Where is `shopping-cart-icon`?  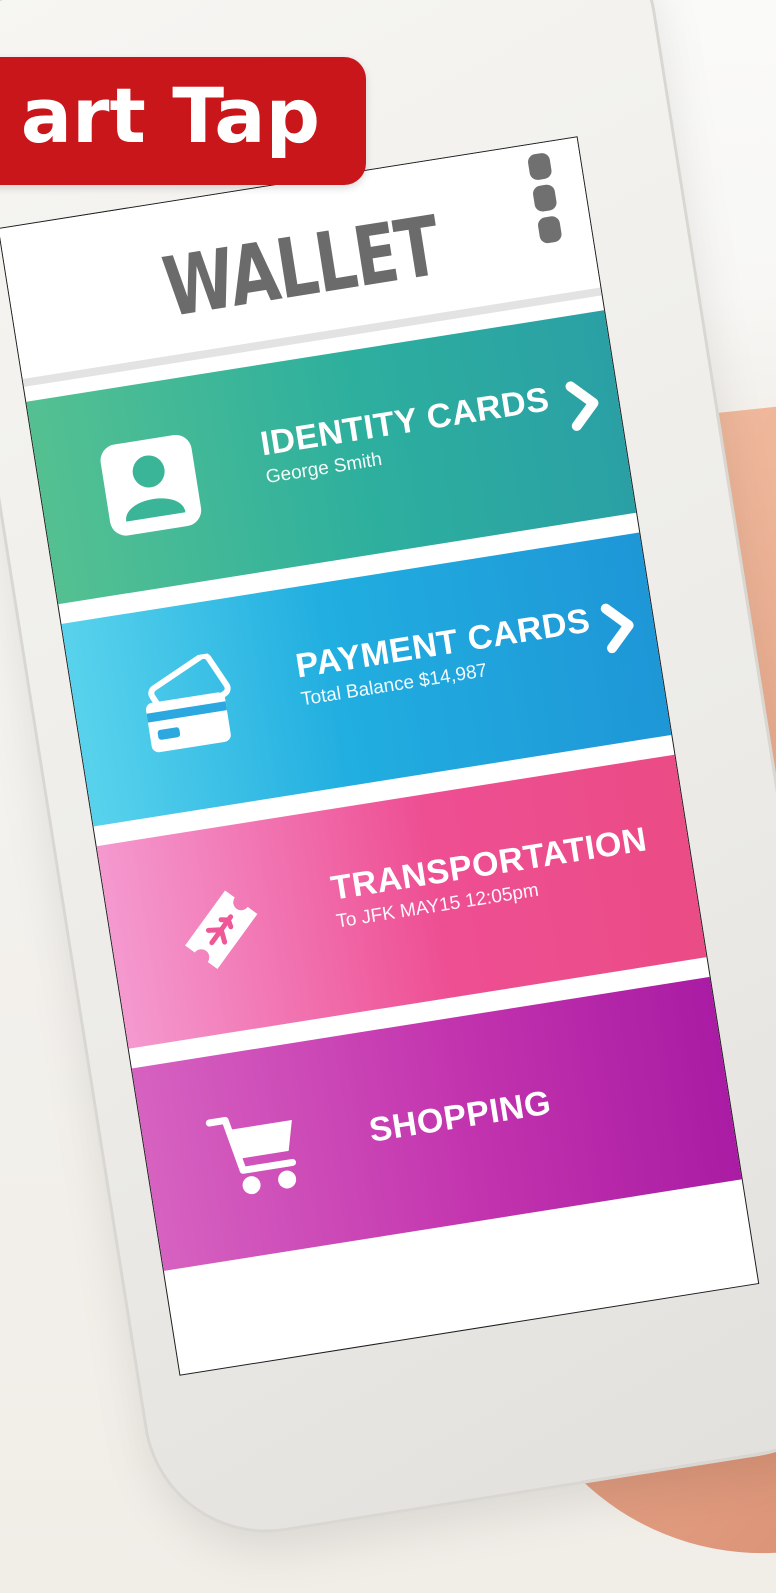 shopping-cart-icon is located at coordinates (251, 1155).